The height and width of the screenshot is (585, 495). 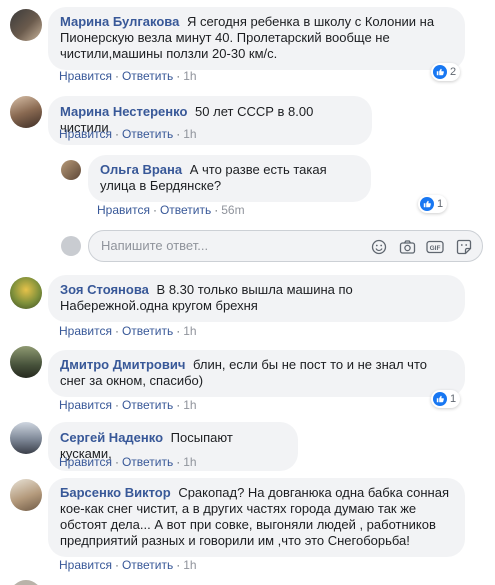 I want to click on svg-text: GIF, so click(x=435, y=248).